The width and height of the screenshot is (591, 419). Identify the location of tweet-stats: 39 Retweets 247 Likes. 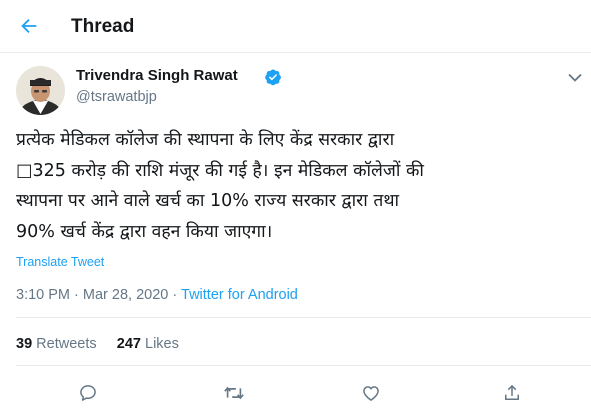
(97, 344).